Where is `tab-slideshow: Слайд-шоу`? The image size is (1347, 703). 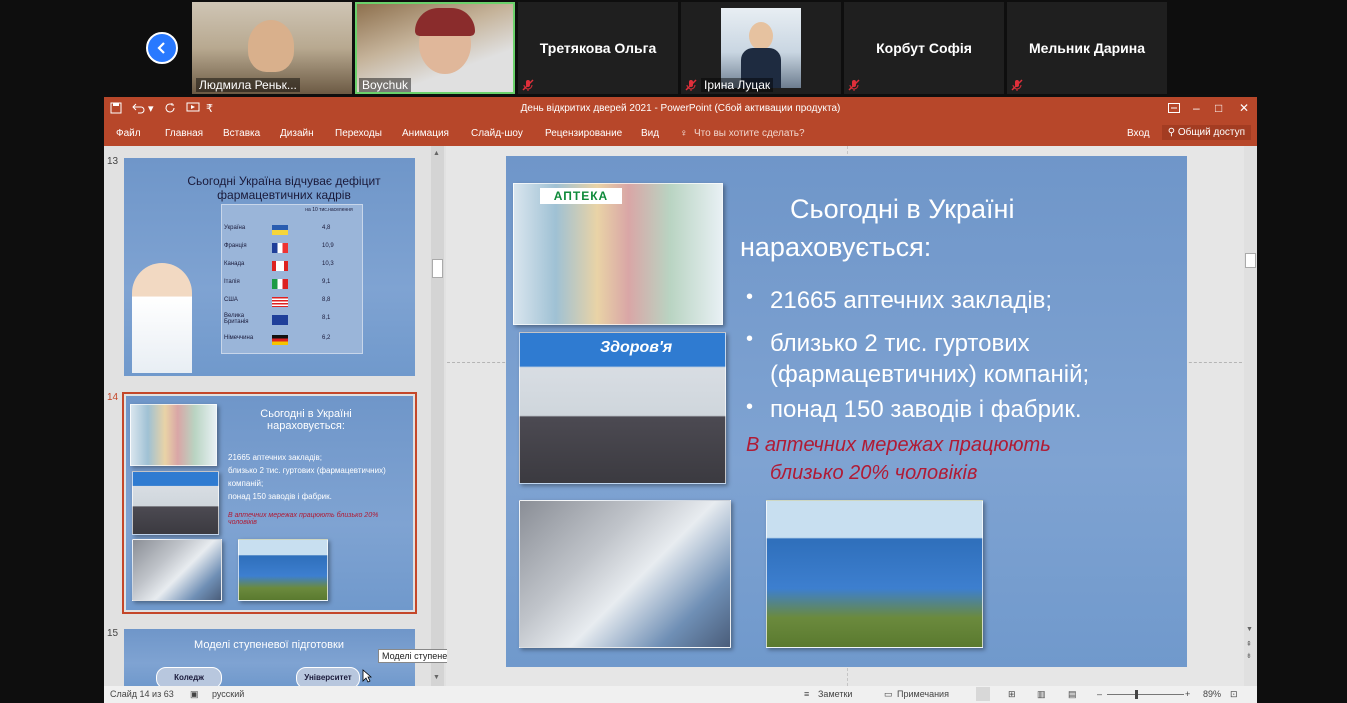 tab-slideshow: Слайд-шоу is located at coordinates (497, 133).